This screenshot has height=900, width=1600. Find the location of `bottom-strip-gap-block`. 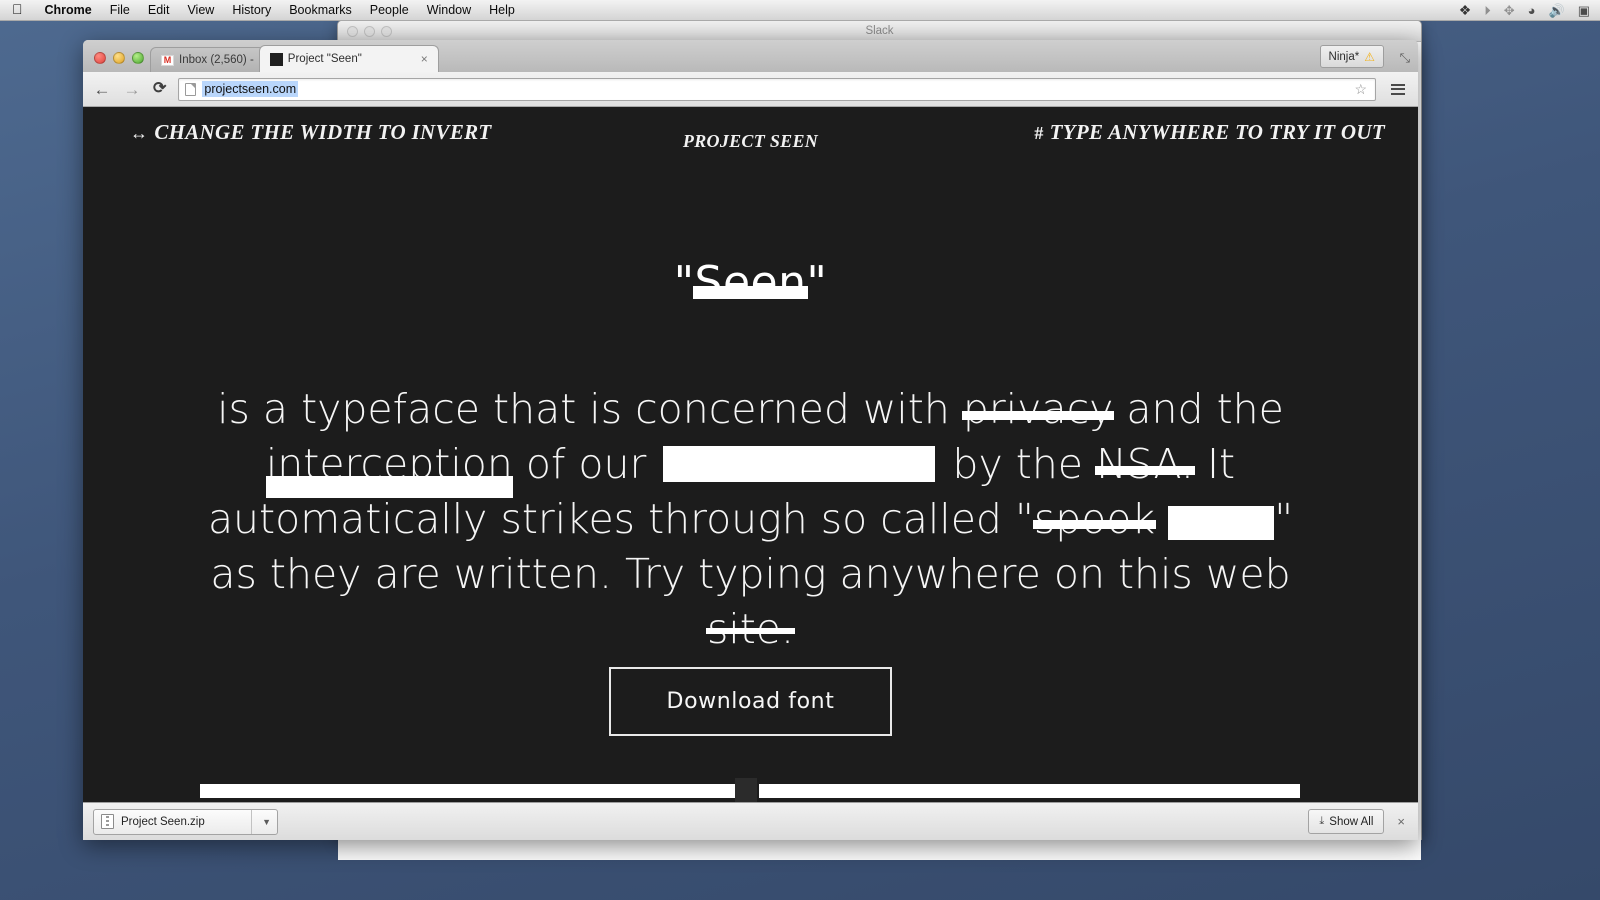

bottom-strip-gap-block is located at coordinates (746, 790).